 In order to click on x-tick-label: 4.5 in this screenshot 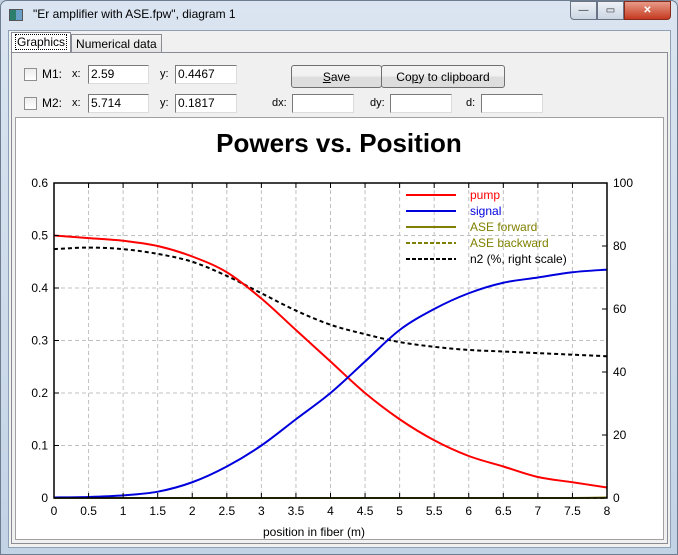, I will do `click(365, 511)`.